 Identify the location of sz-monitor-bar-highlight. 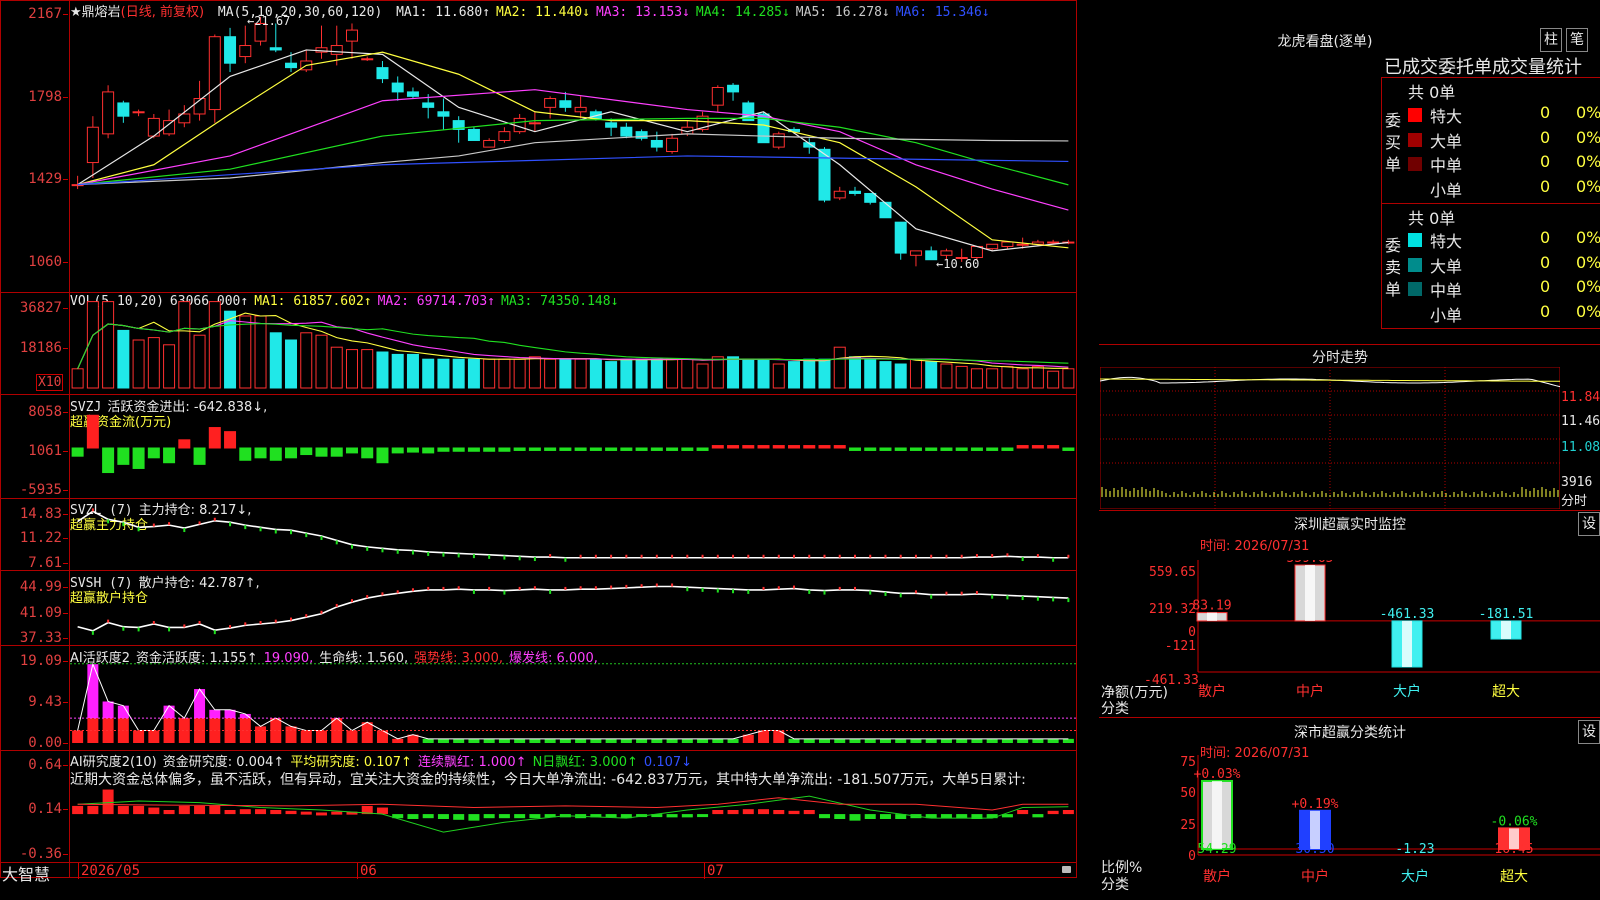
(1506, 630).